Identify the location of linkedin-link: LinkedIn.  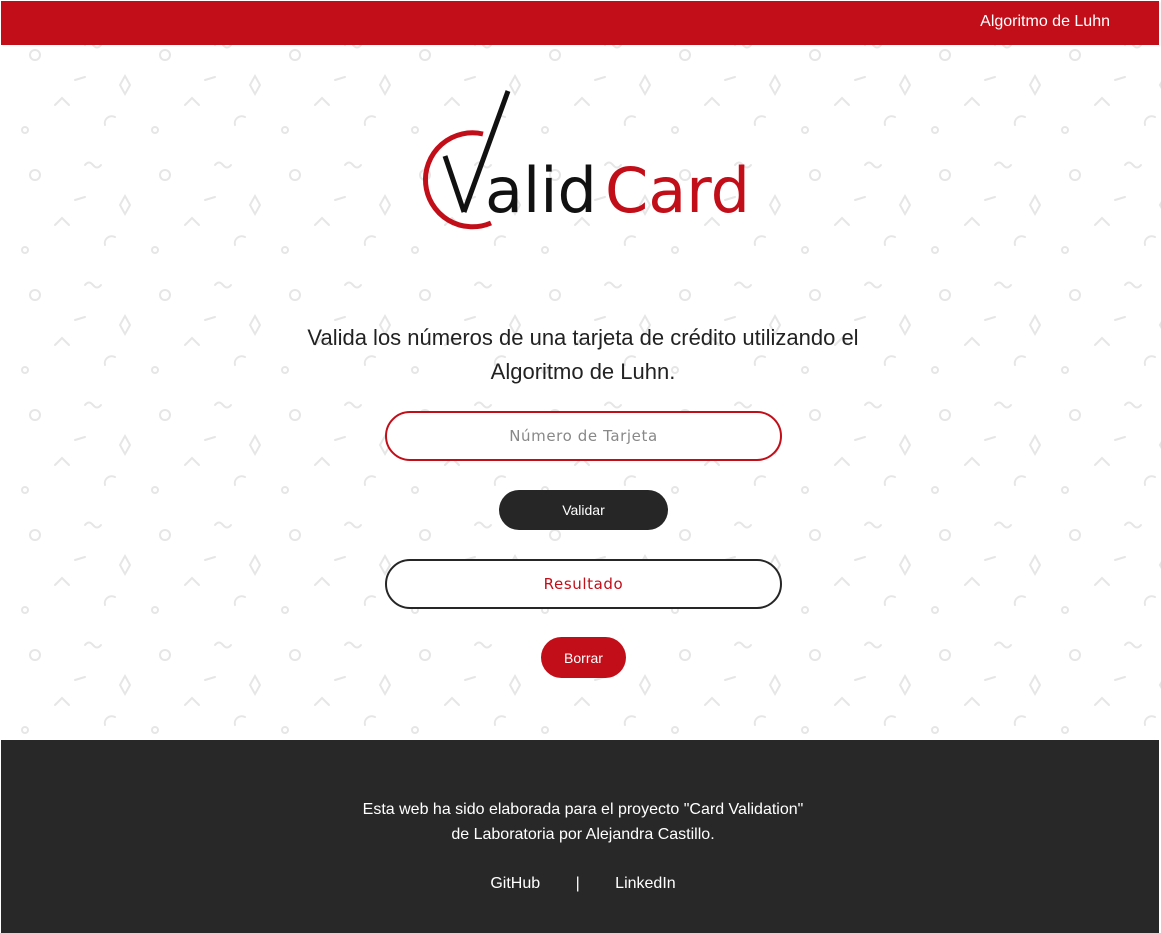
(645, 883).